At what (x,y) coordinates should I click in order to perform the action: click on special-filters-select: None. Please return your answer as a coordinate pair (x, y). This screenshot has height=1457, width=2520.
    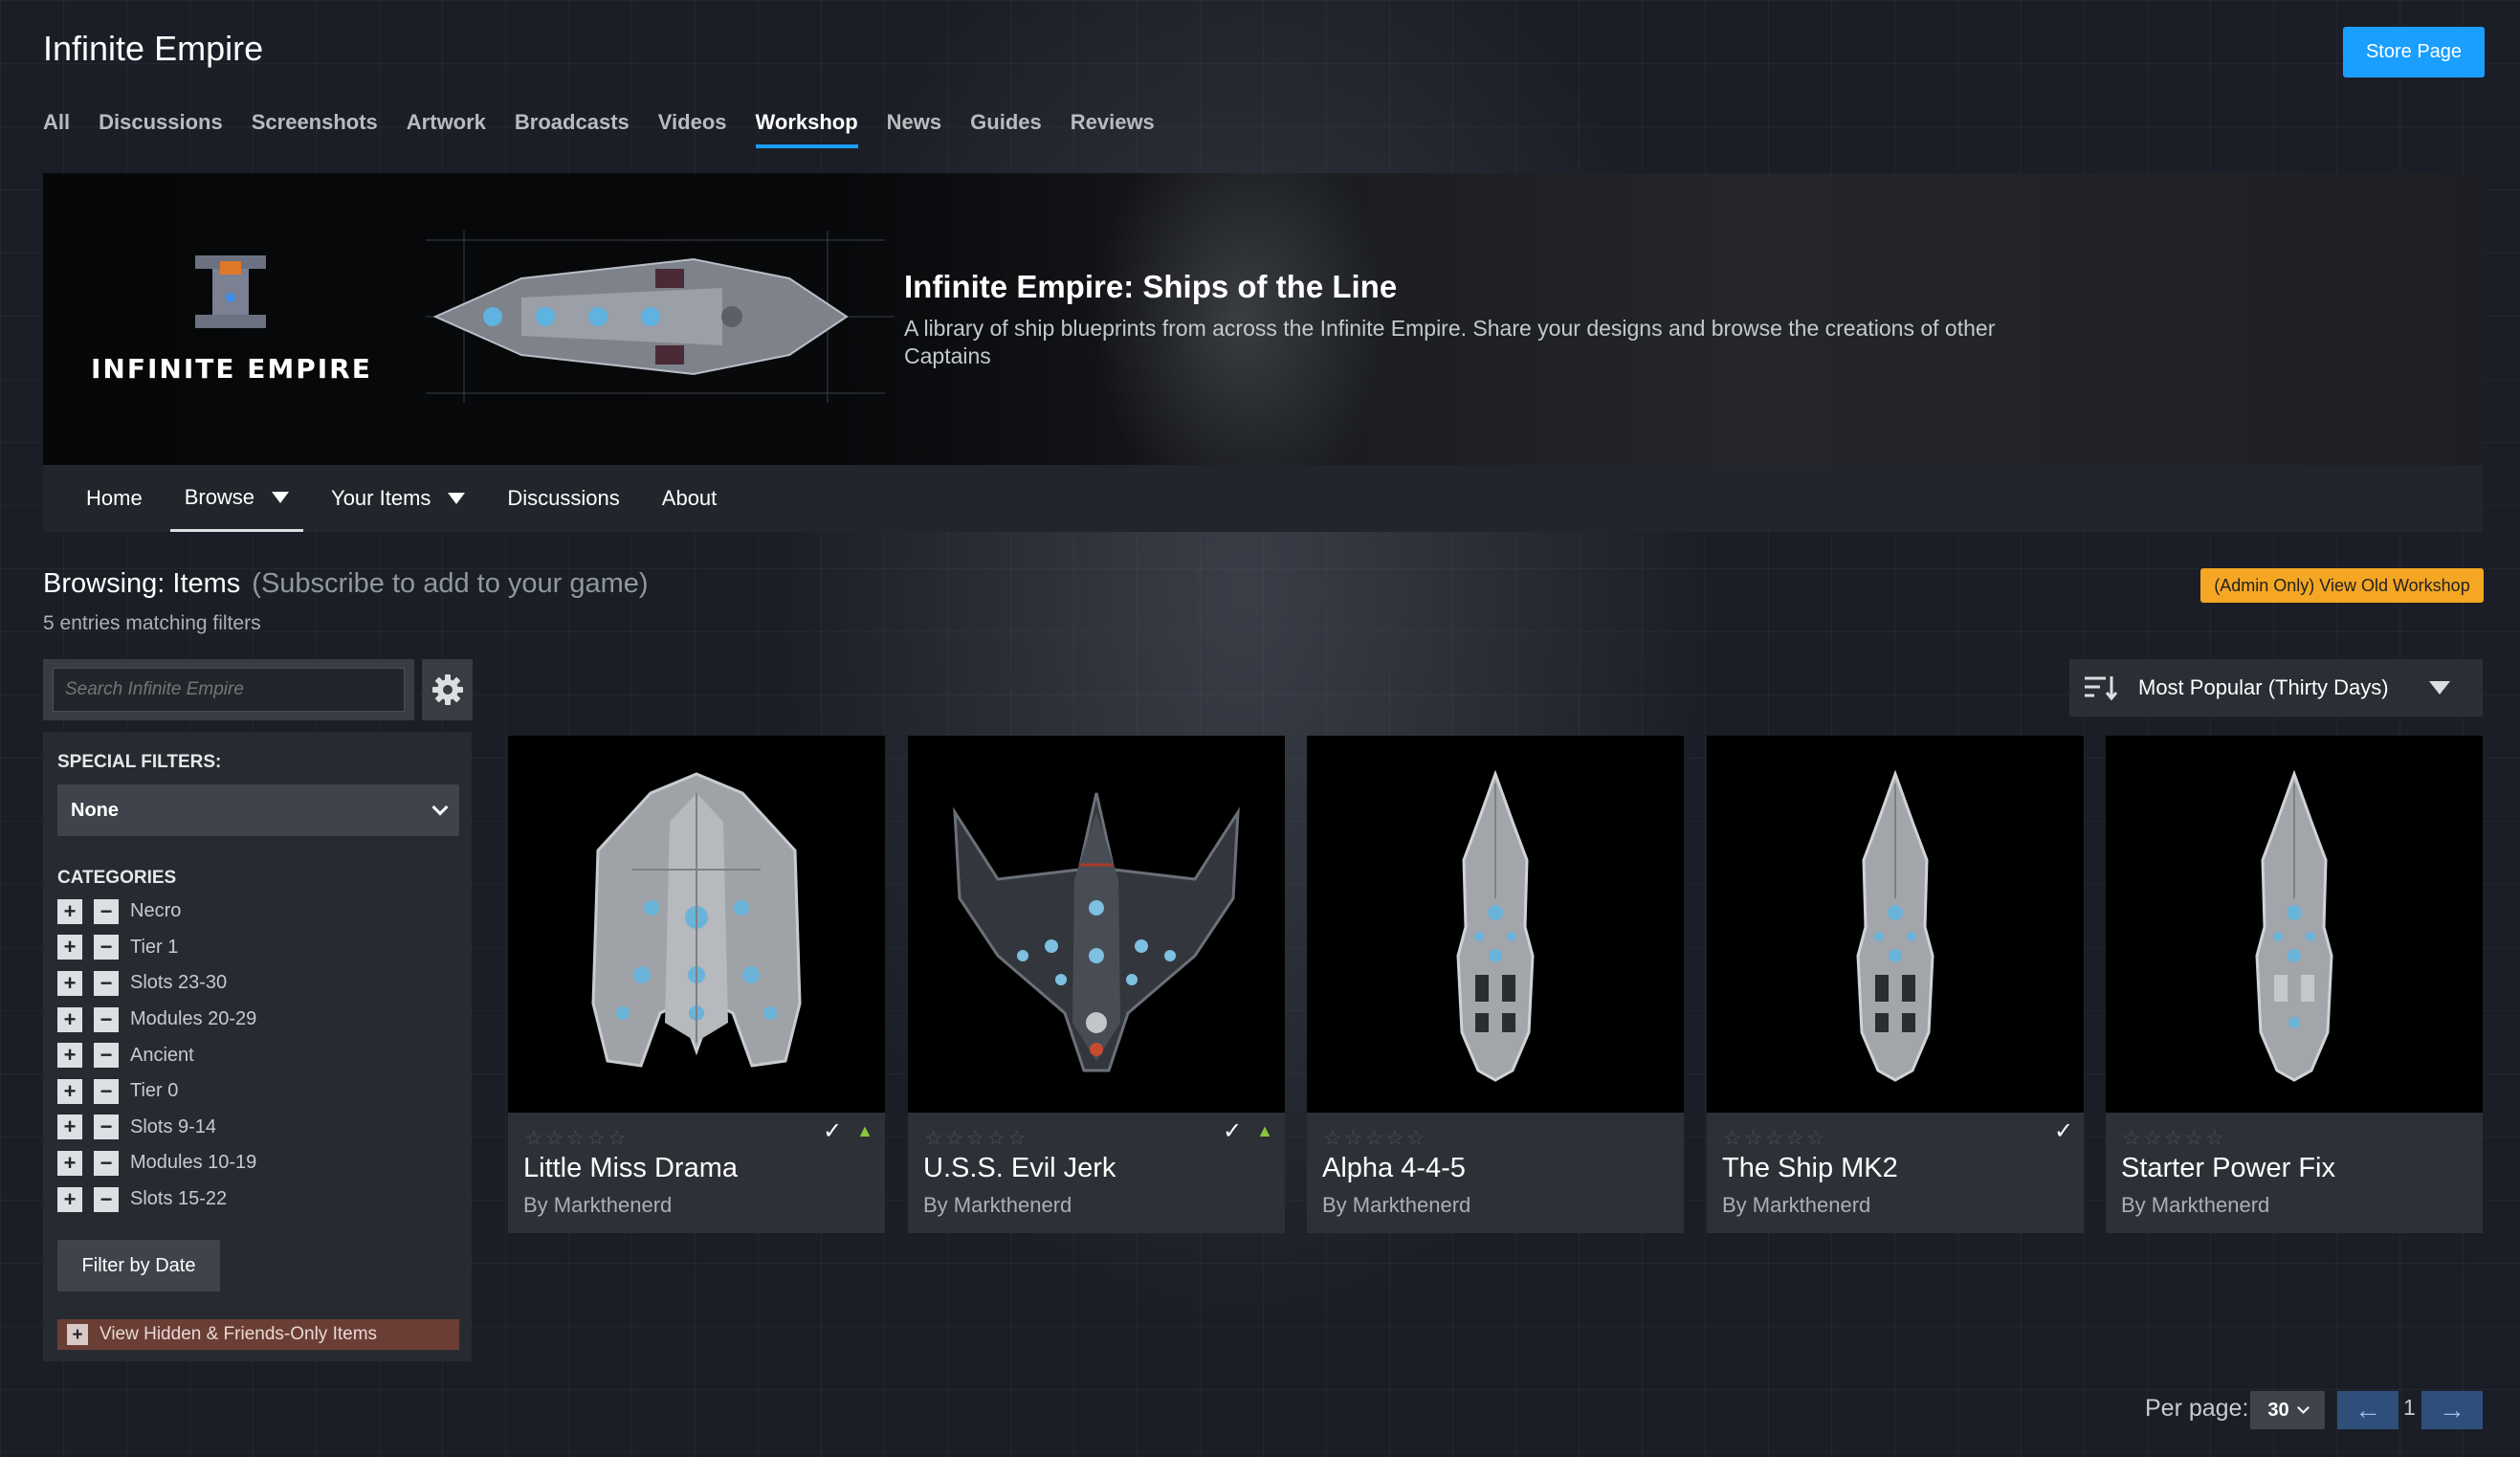
    Looking at the image, I should click on (258, 810).